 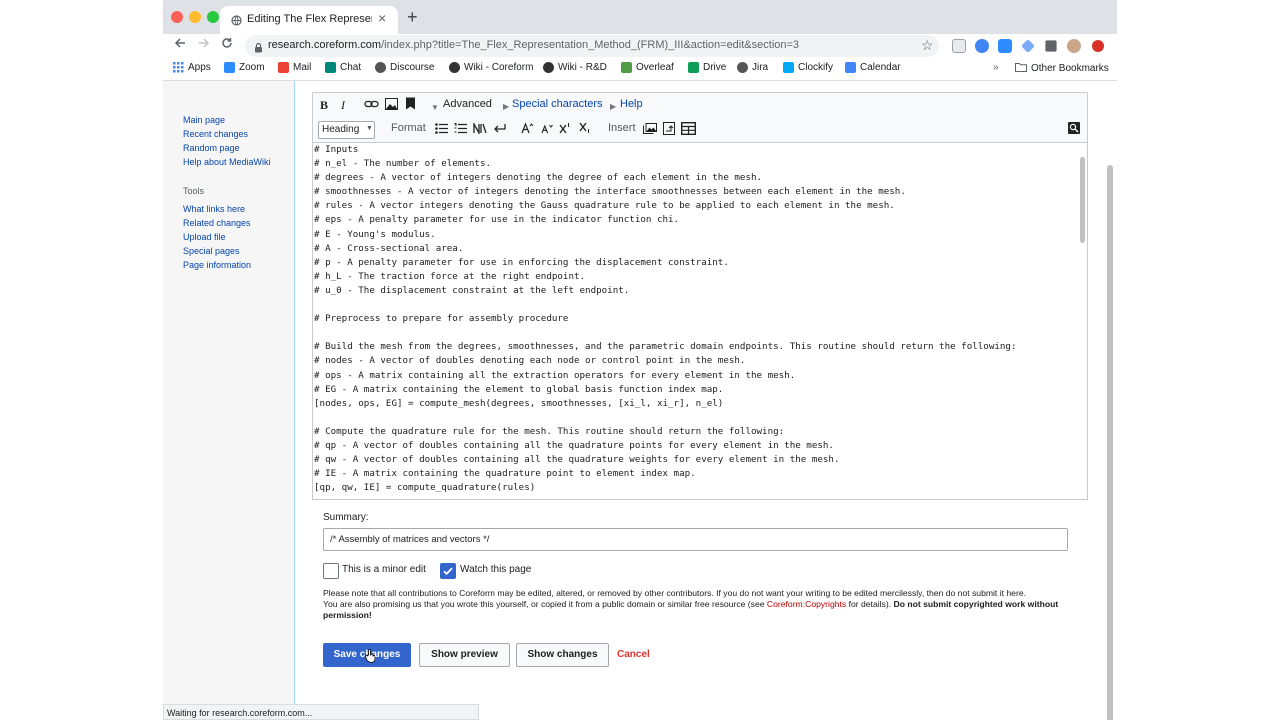 What do you see at coordinates (412, 67) in the screenshot?
I see `bookmark-label: Discourse` at bounding box center [412, 67].